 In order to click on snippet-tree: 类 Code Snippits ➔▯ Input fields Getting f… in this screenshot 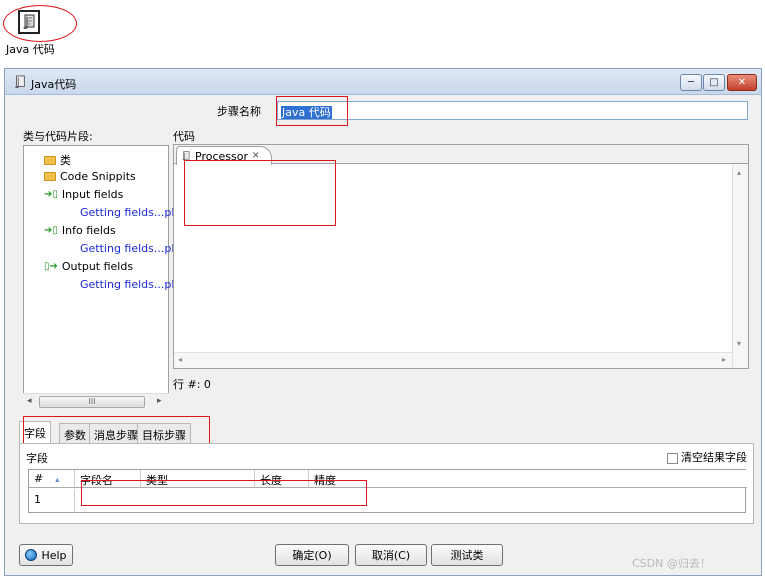, I will do `click(98, 277)`.